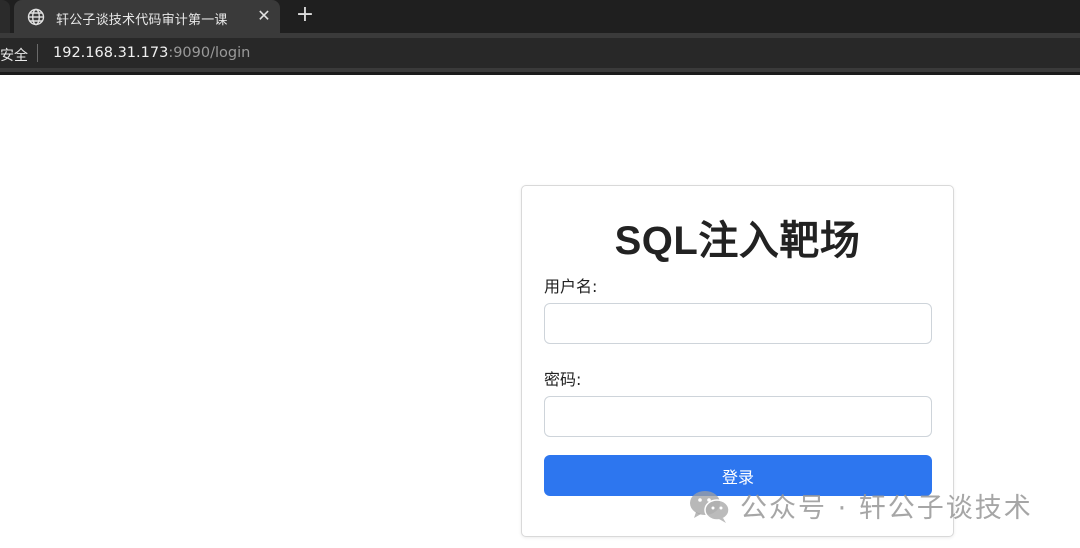 This screenshot has height=548, width=1080. What do you see at coordinates (36, 17) in the screenshot?
I see `globe-icon` at bounding box center [36, 17].